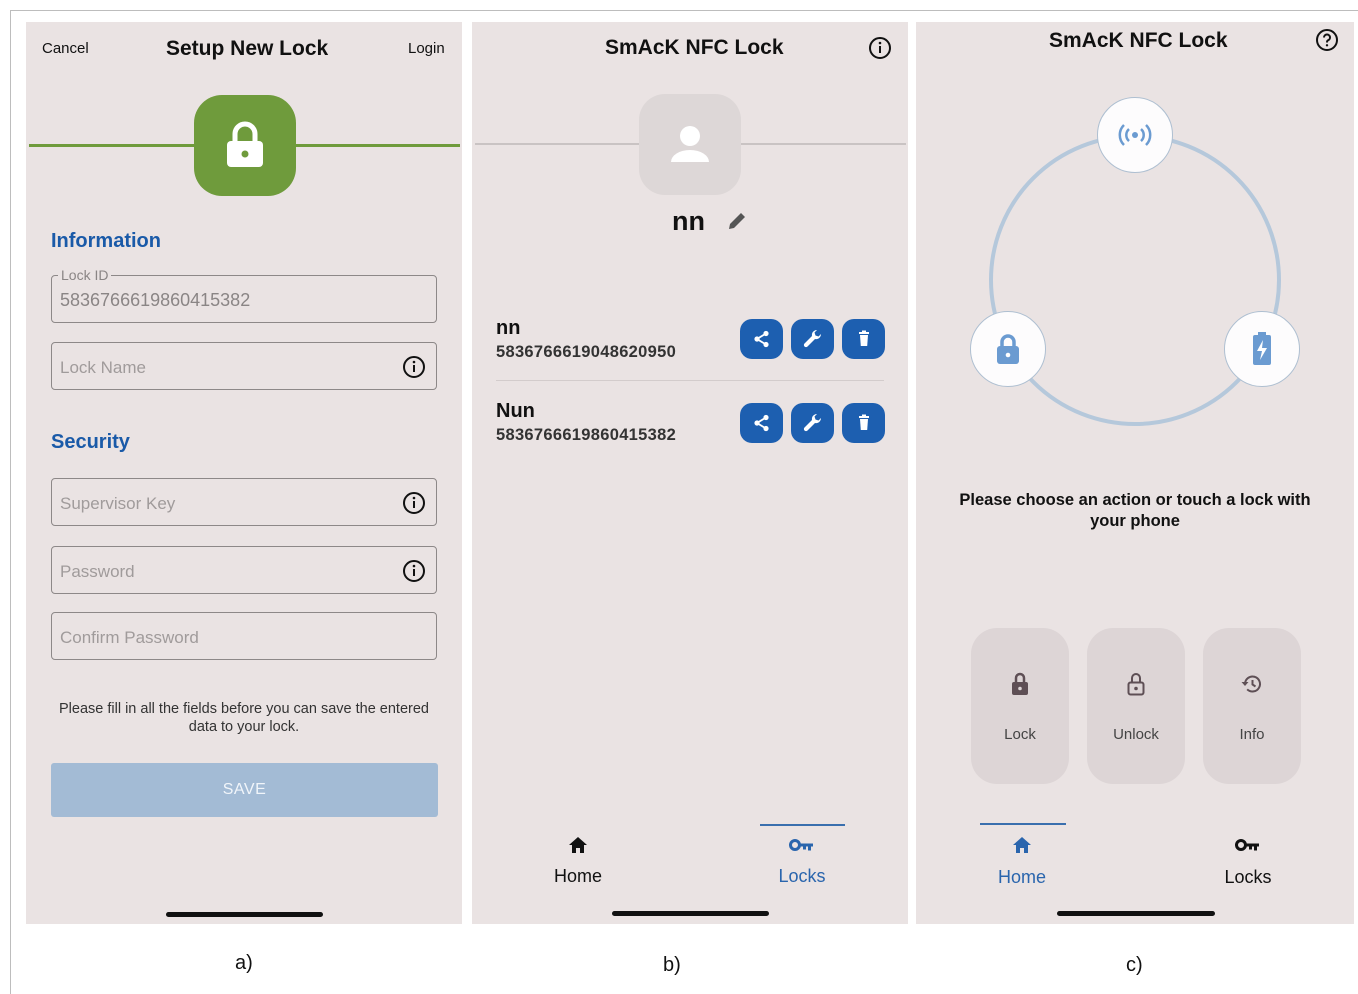 The height and width of the screenshot is (994, 1358). Describe the element at coordinates (244, 963) in the screenshot. I see `caption-a: a)` at that location.